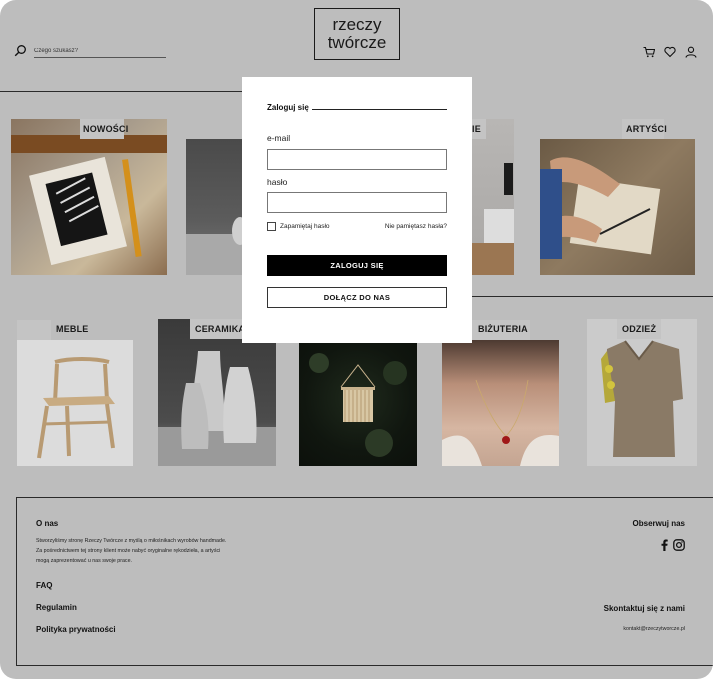  What do you see at coordinates (646, 129) in the screenshot?
I see `category-label: ARTYŚCI` at bounding box center [646, 129].